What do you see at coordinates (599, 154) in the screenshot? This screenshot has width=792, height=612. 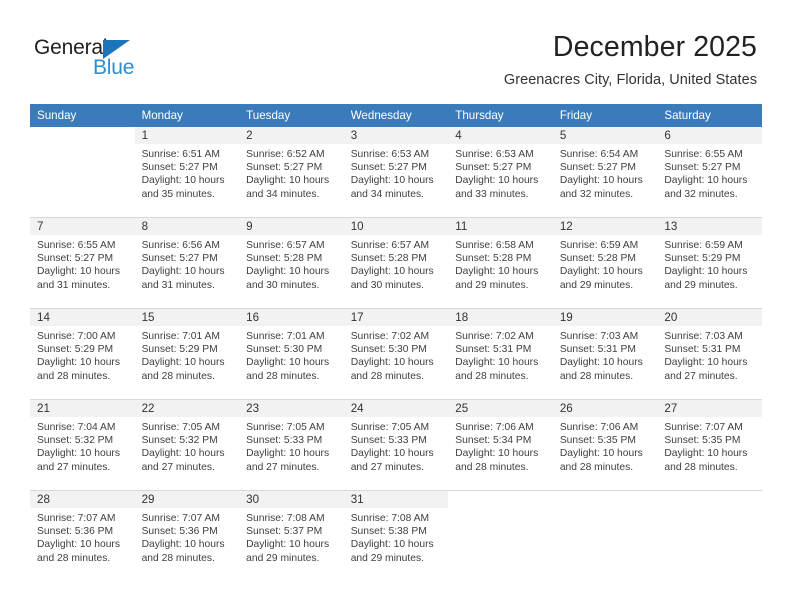 I see `sunrise-text: Sunrise: 6:54 AM` at bounding box center [599, 154].